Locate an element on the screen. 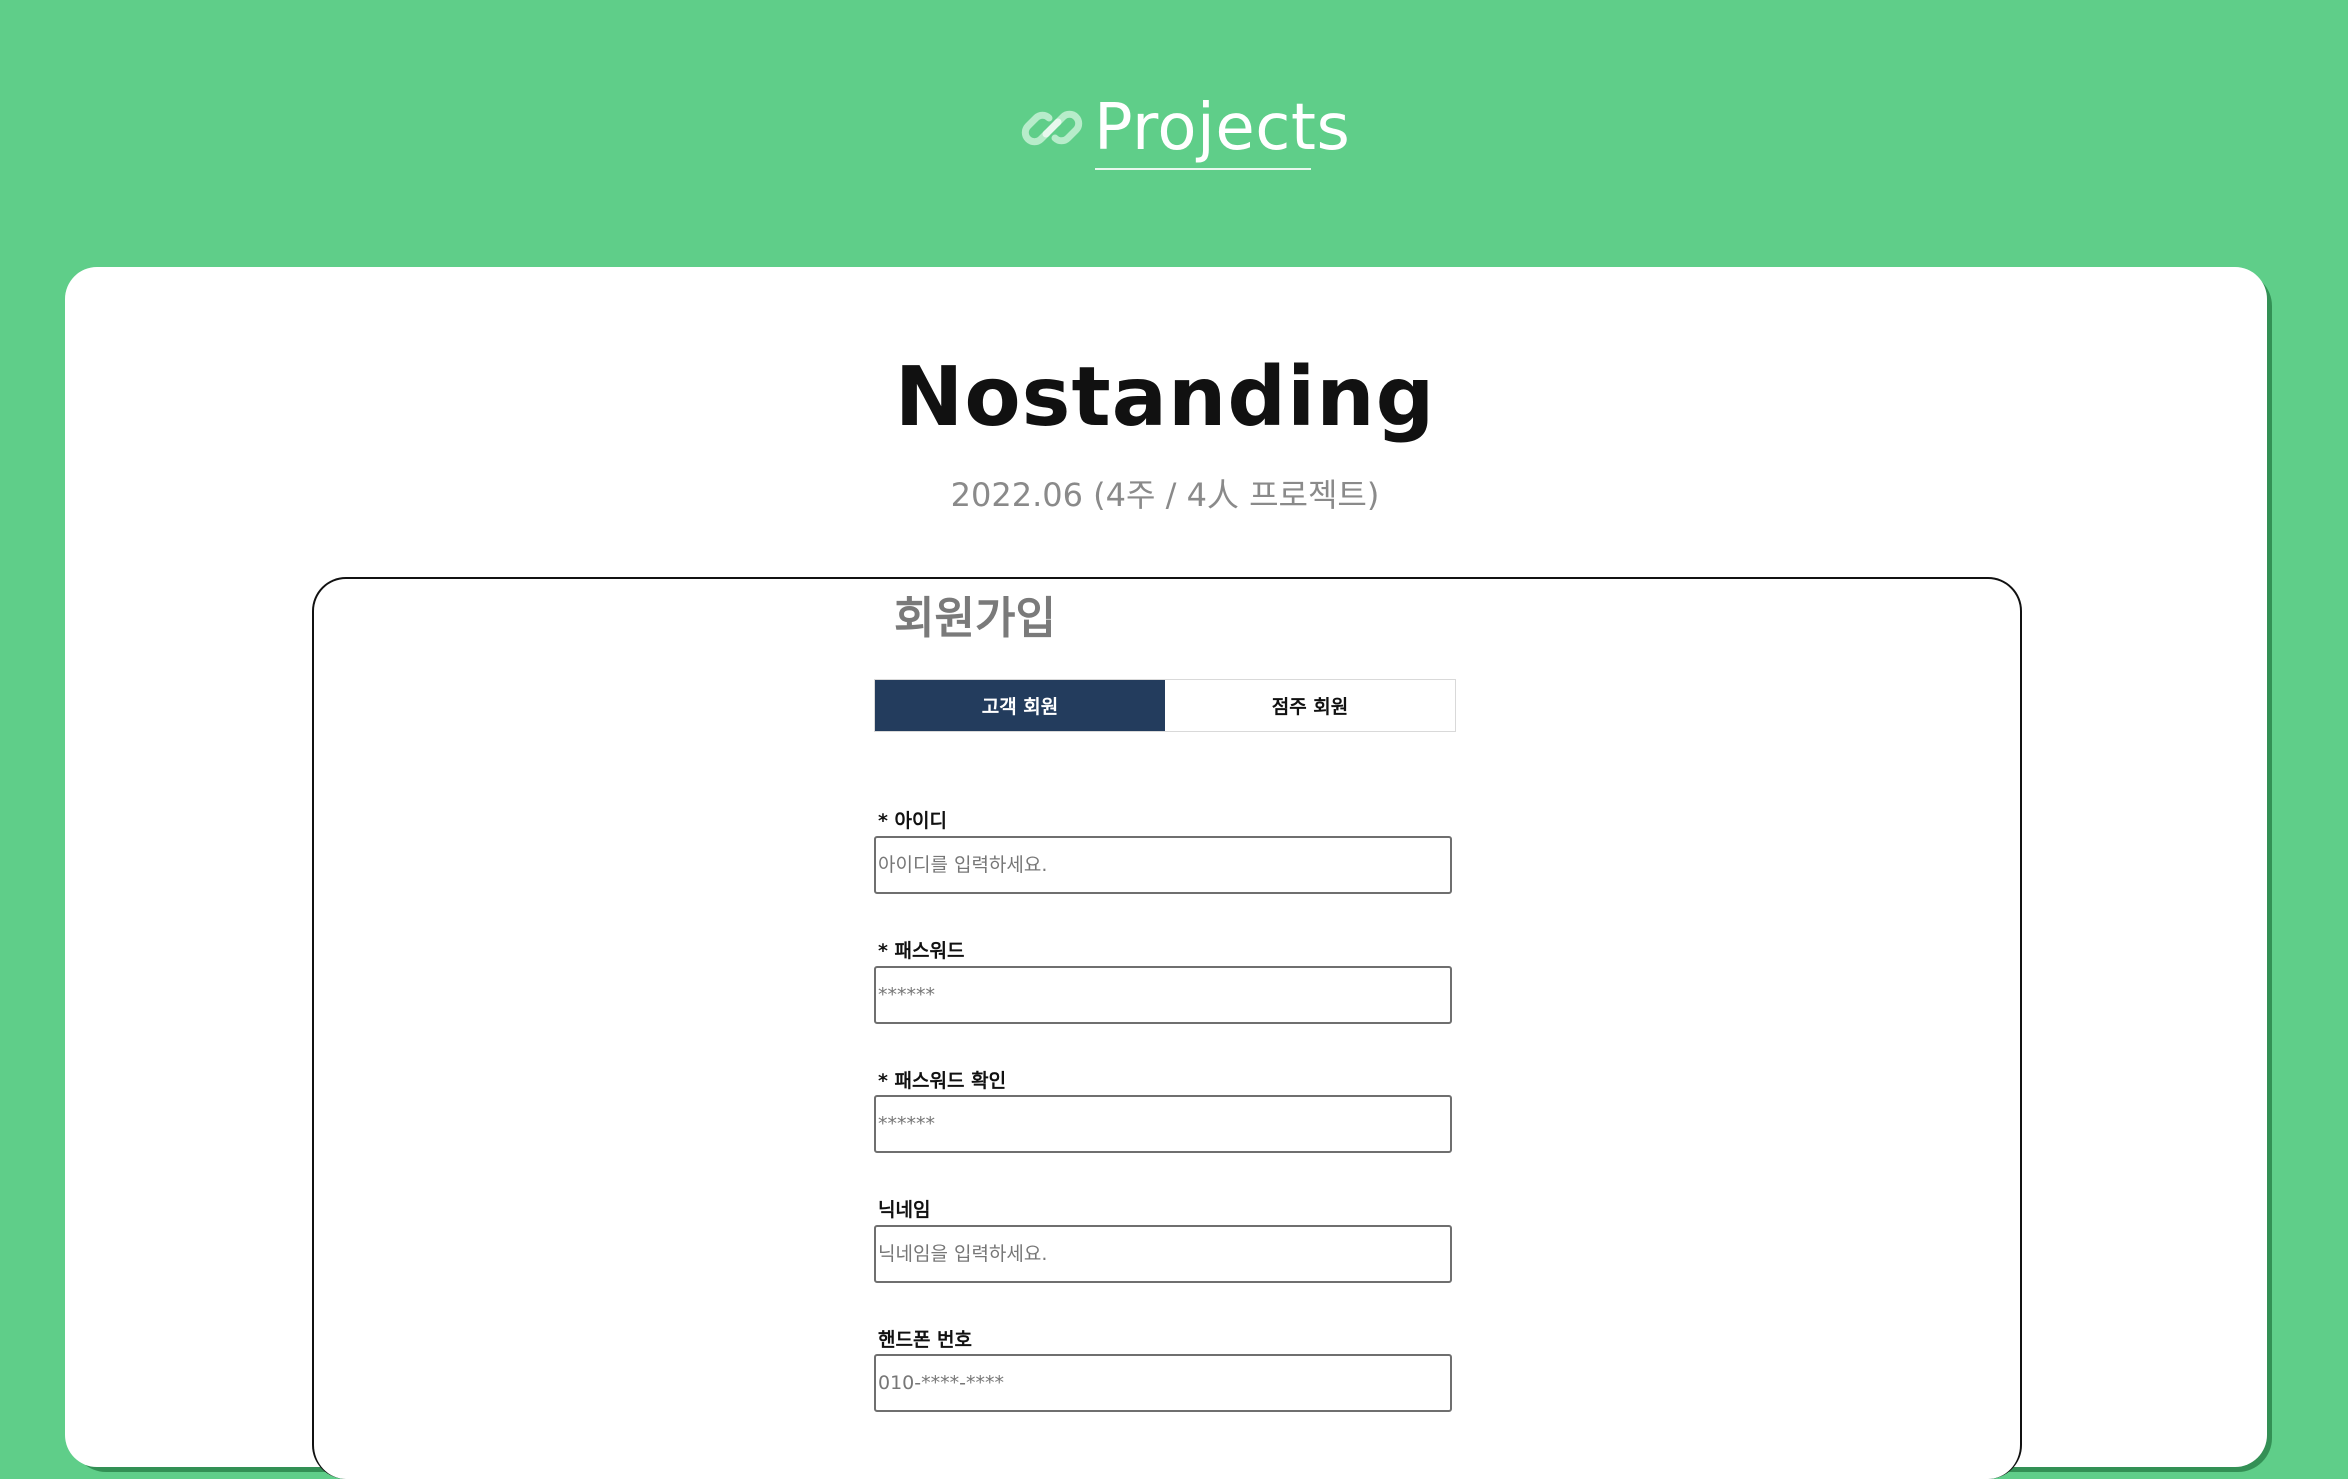  phone-input is located at coordinates (1163, 1383).